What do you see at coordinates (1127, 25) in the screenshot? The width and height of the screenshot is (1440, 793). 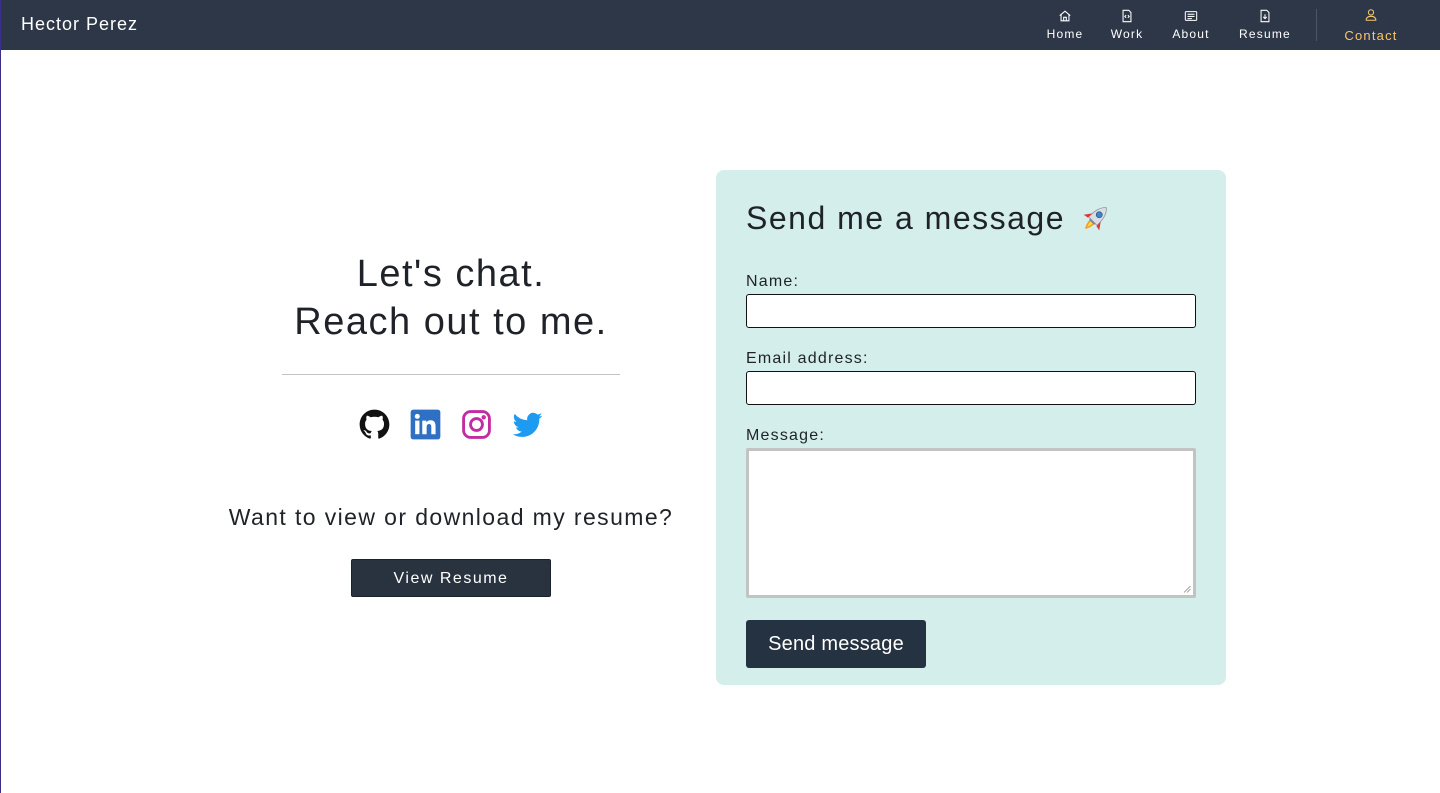 I see `nav-item-work: Work` at bounding box center [1127, 25].